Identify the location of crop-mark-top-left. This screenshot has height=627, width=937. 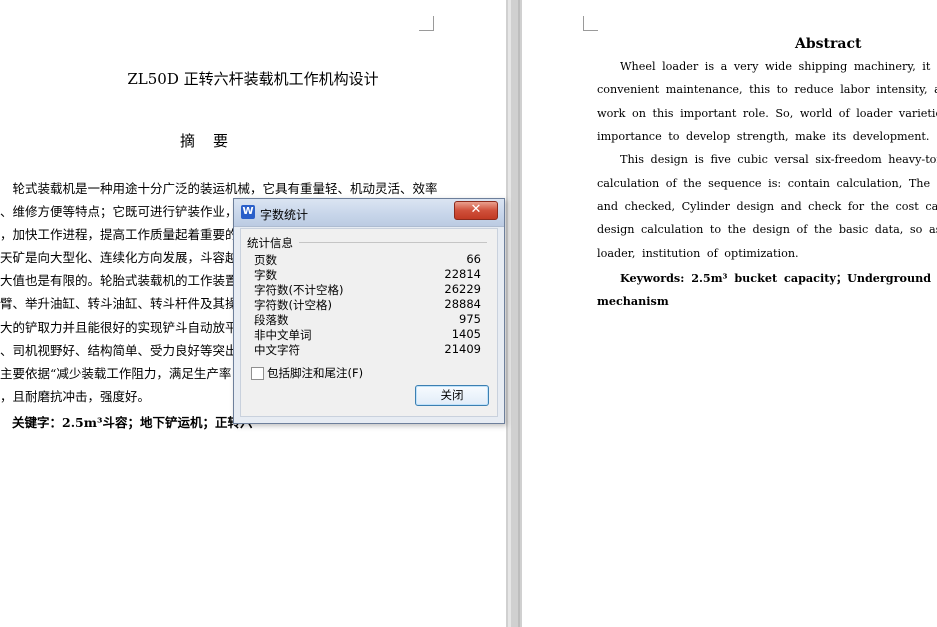
(590, 23).